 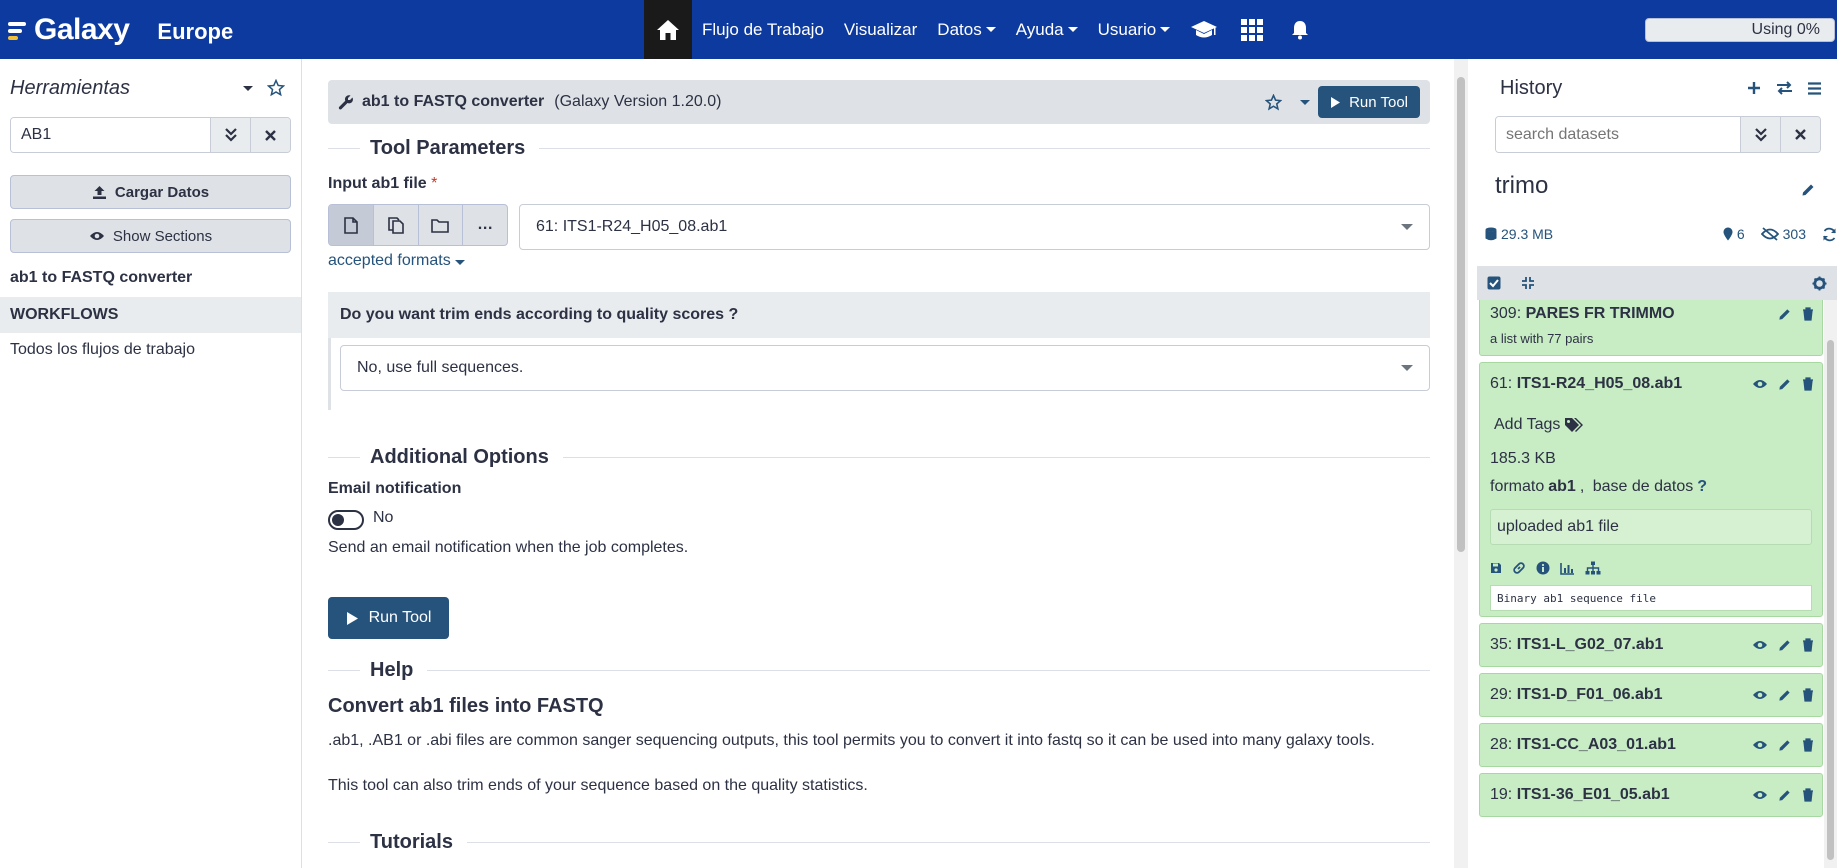 I want to click on history-toolbar, so click(x=1657, y=283).